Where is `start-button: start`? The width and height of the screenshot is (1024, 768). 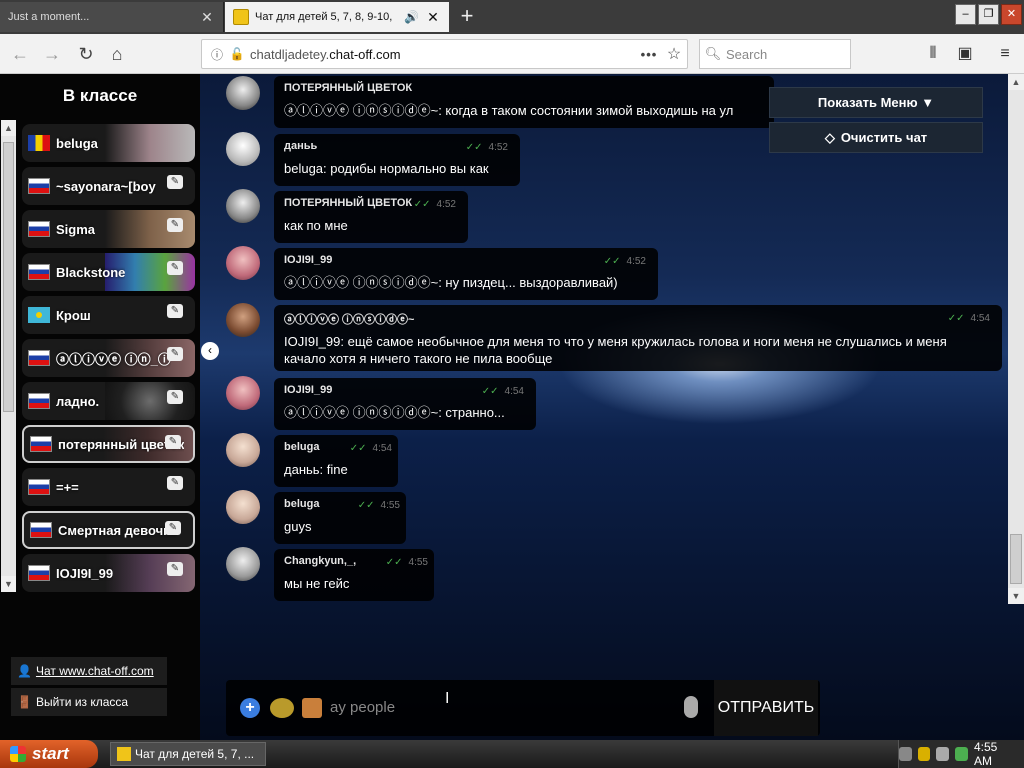
start-button: start is located at coordinates (49, 754).